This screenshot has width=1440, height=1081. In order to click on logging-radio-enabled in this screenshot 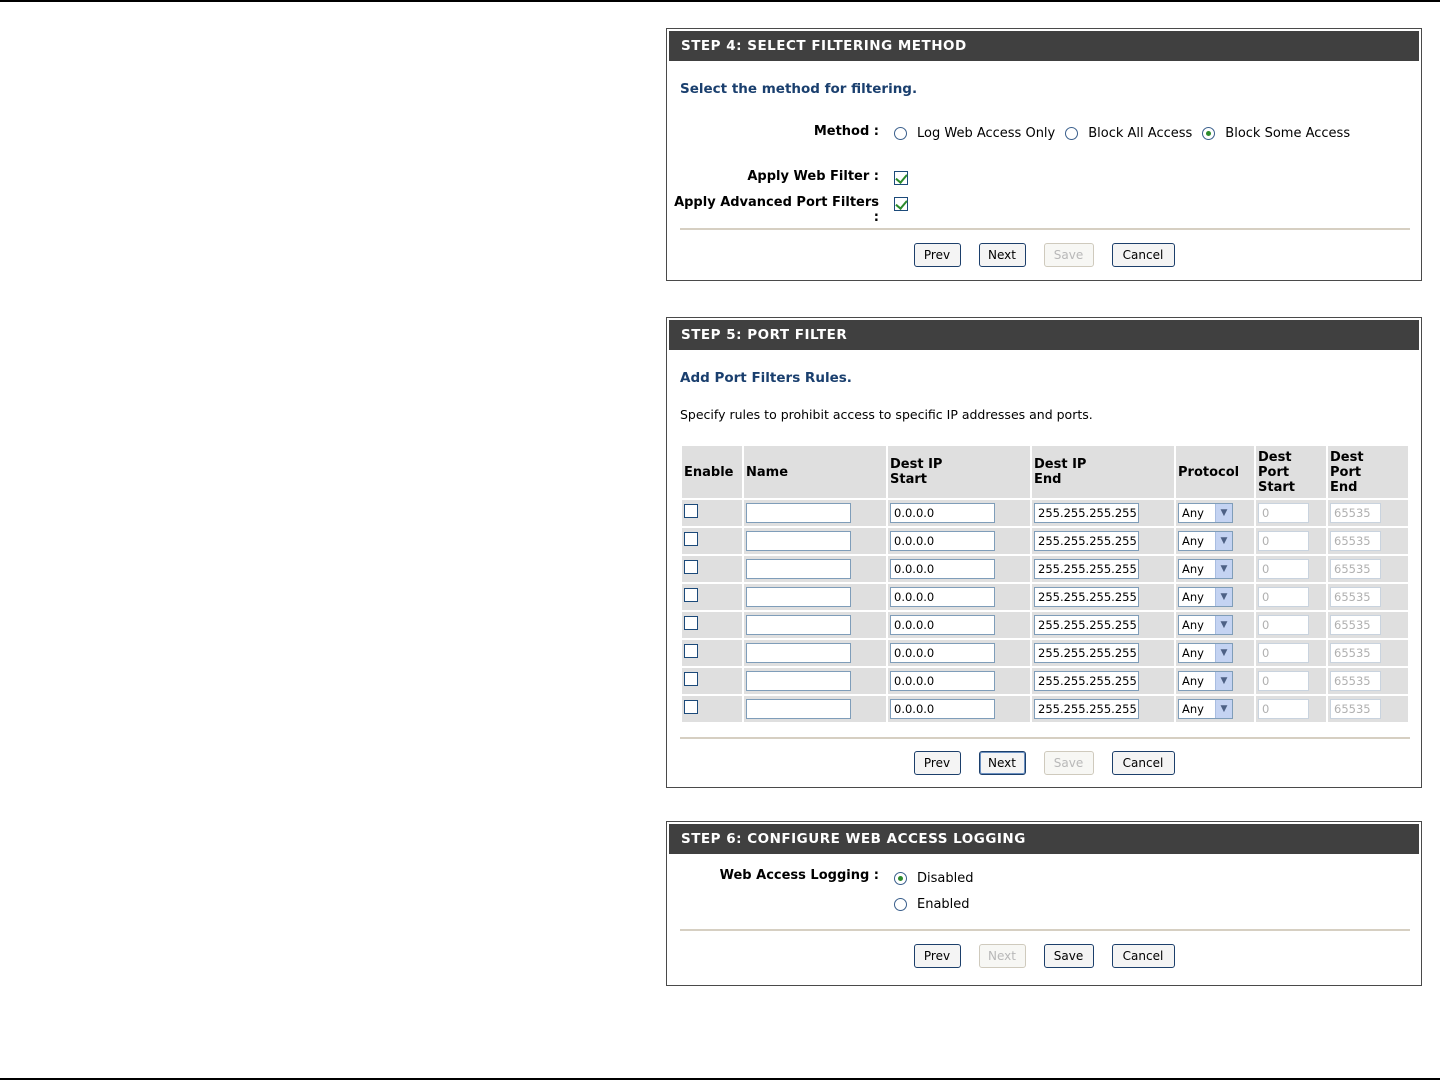, I will do `click(900, 904)`.